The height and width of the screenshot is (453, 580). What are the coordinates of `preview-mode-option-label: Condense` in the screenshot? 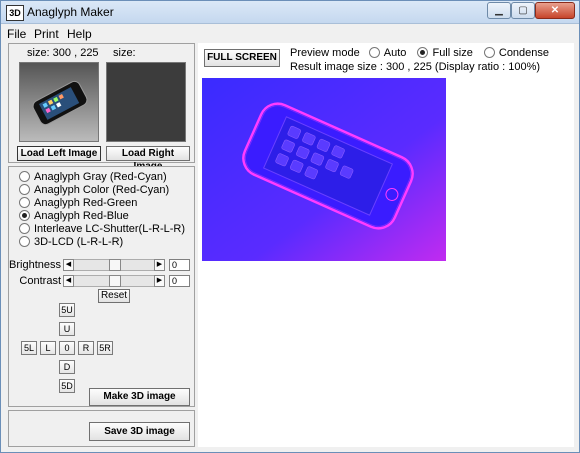 It's located at (524, 53).